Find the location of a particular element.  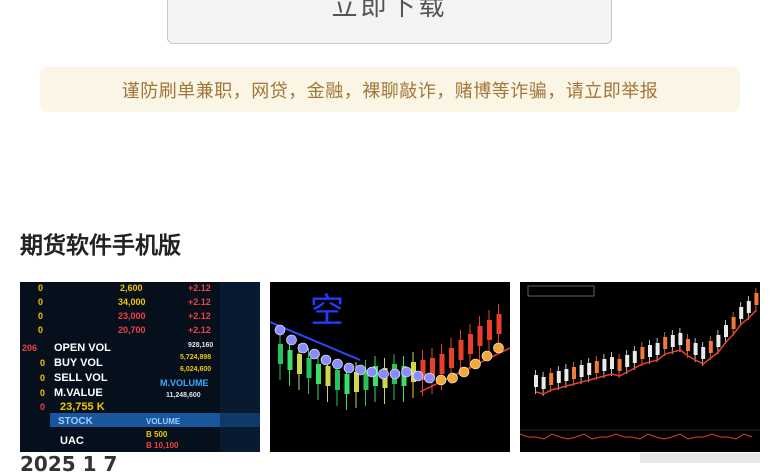

candlestick-dots-image: 空 is located at coordinates (390, 367).